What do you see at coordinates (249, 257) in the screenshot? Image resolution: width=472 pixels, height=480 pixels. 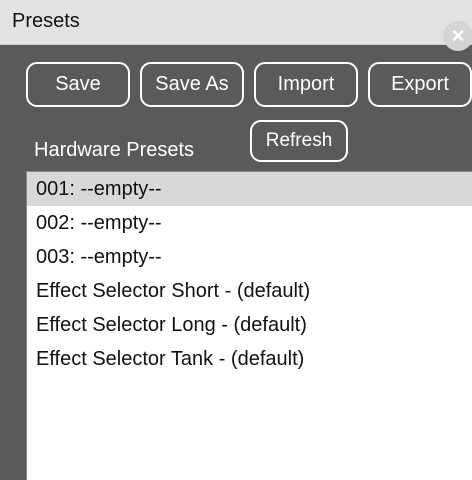 I see `preset-item: 003: --empty--` at bounding box center [249, 257].